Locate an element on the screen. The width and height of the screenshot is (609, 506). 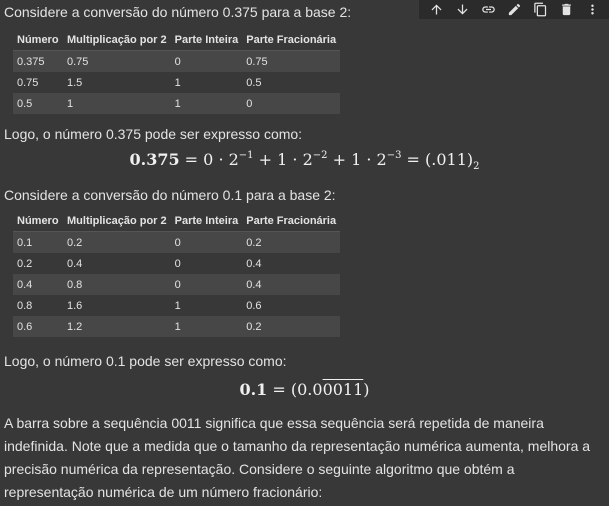
table-row: 0.2 0.4 0 0.4 is located at coordinates (176, 263).